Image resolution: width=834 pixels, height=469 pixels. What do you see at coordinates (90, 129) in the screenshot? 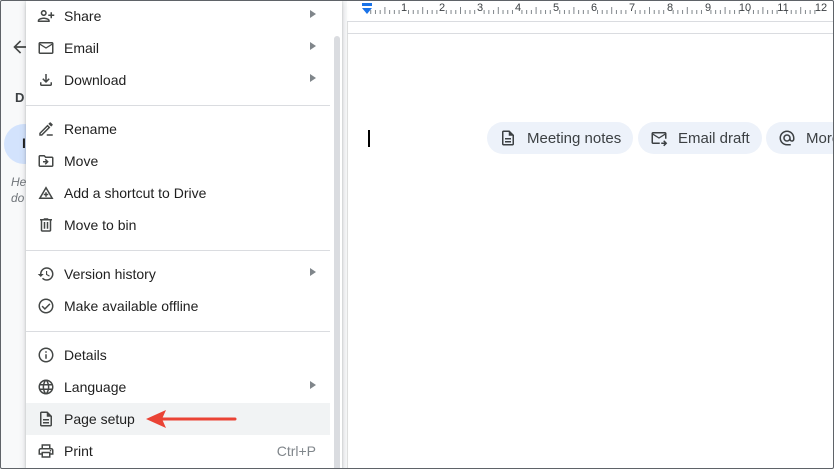
I see `menu-item-label: Rename` at bounding box center [90, 129].